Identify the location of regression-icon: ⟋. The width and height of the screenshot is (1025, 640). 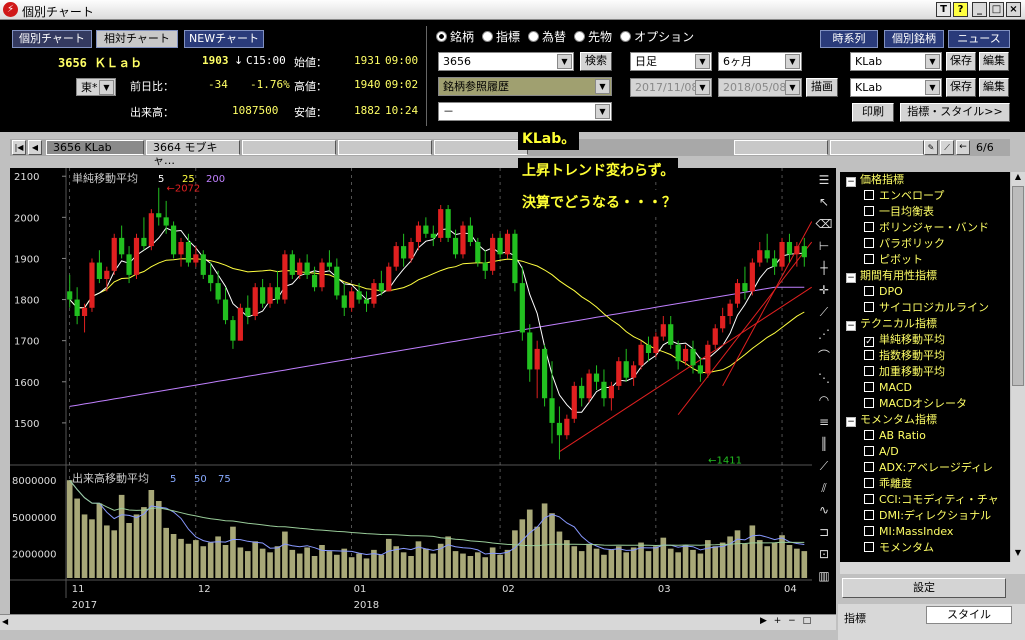
(824, 466).